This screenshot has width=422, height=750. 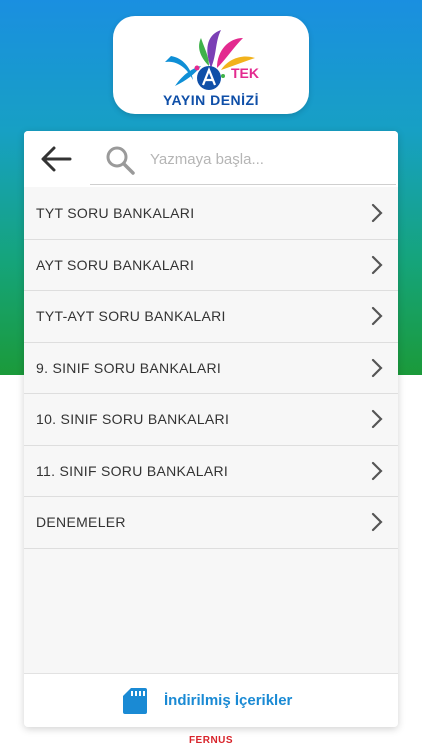 I want to click on list-item-label: AYT SORU BANKALARI, so click(x=115, y=264).